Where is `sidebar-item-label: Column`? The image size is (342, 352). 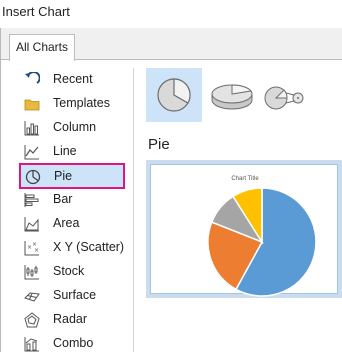
sidebar-item-label: Column is located at coordinates (75, 127).